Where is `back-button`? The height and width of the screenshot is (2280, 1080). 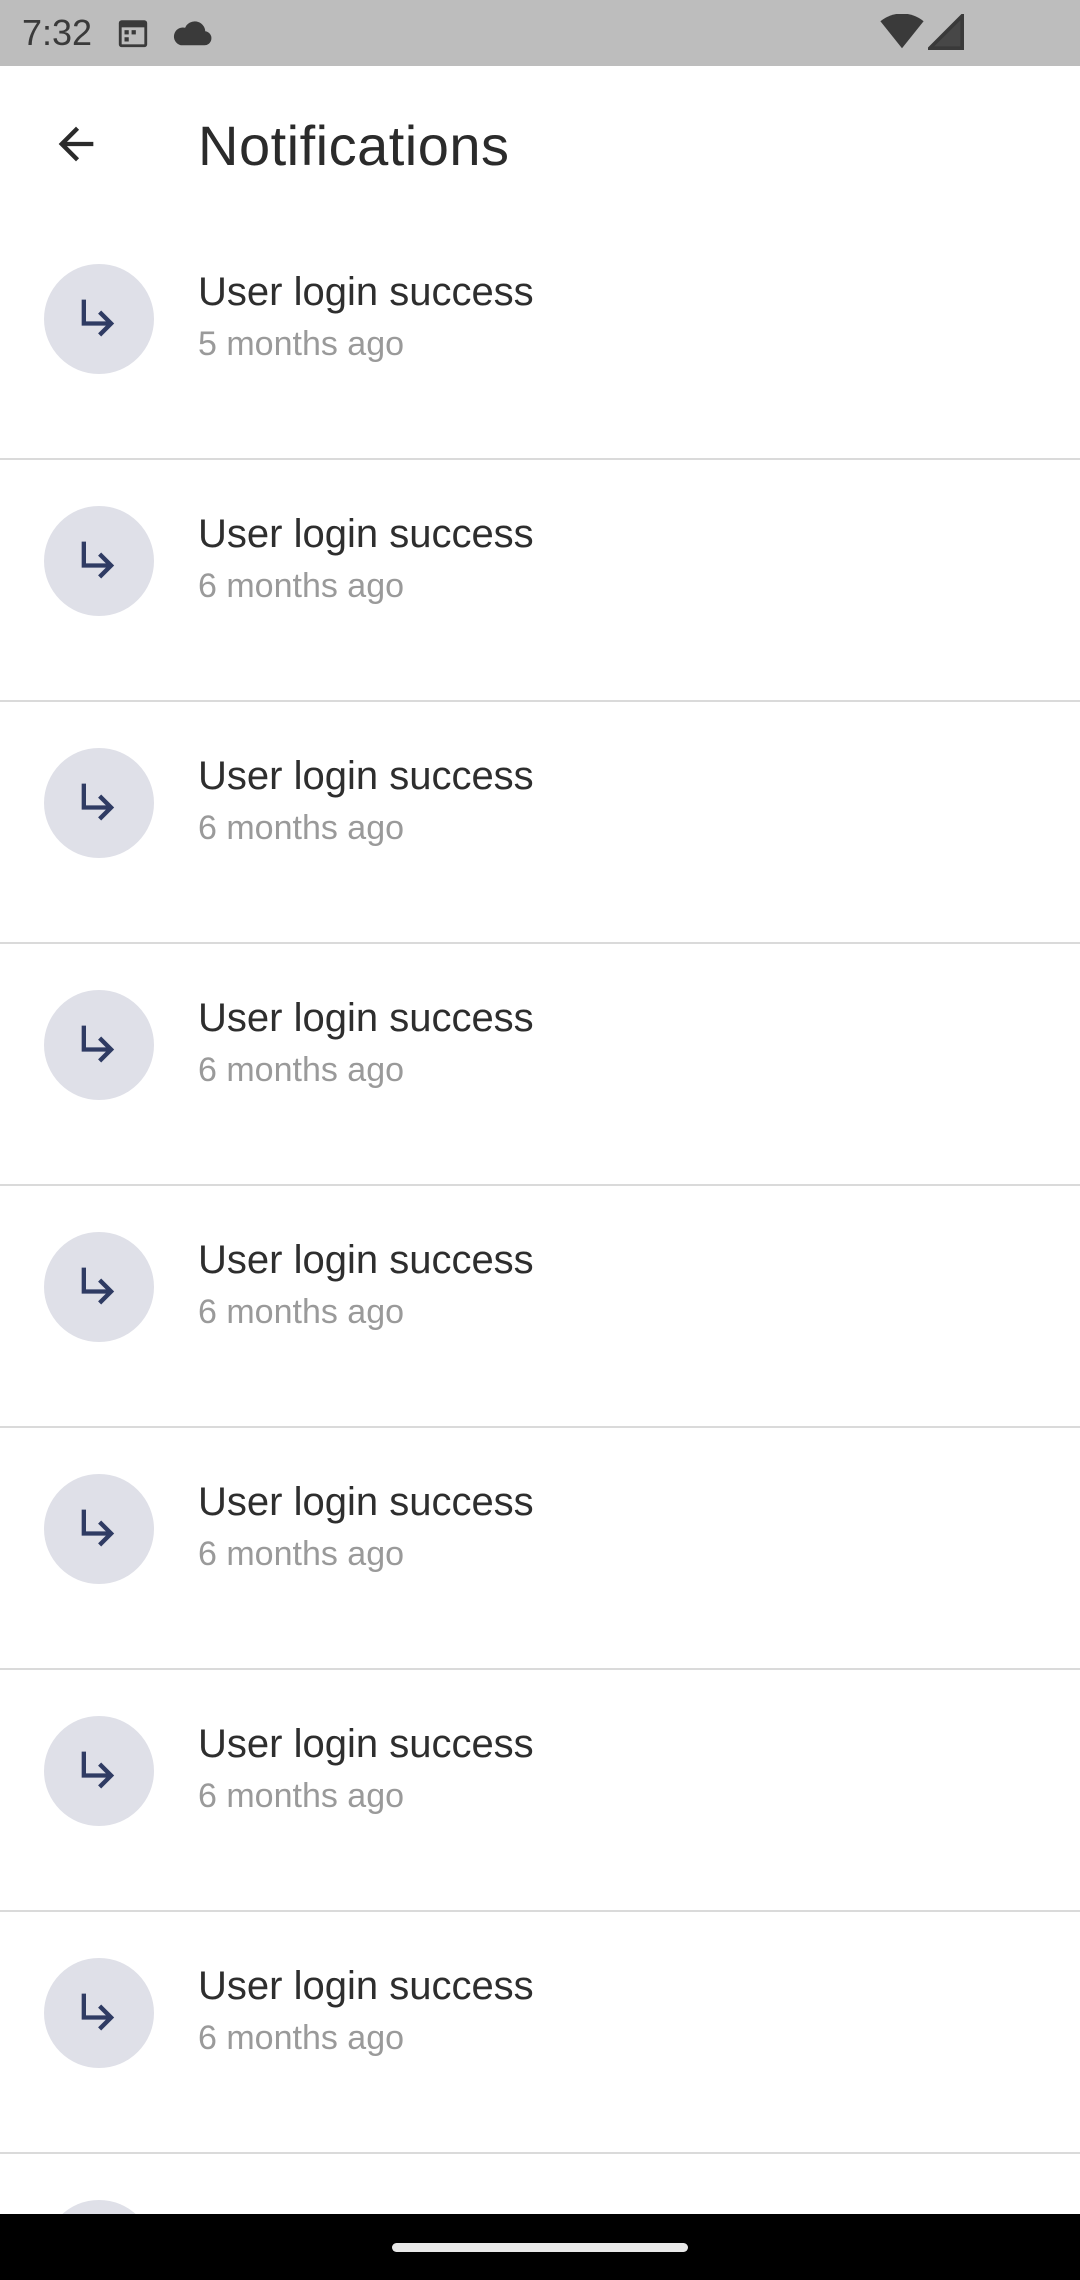 back-button is located at coordinates (76, 146).